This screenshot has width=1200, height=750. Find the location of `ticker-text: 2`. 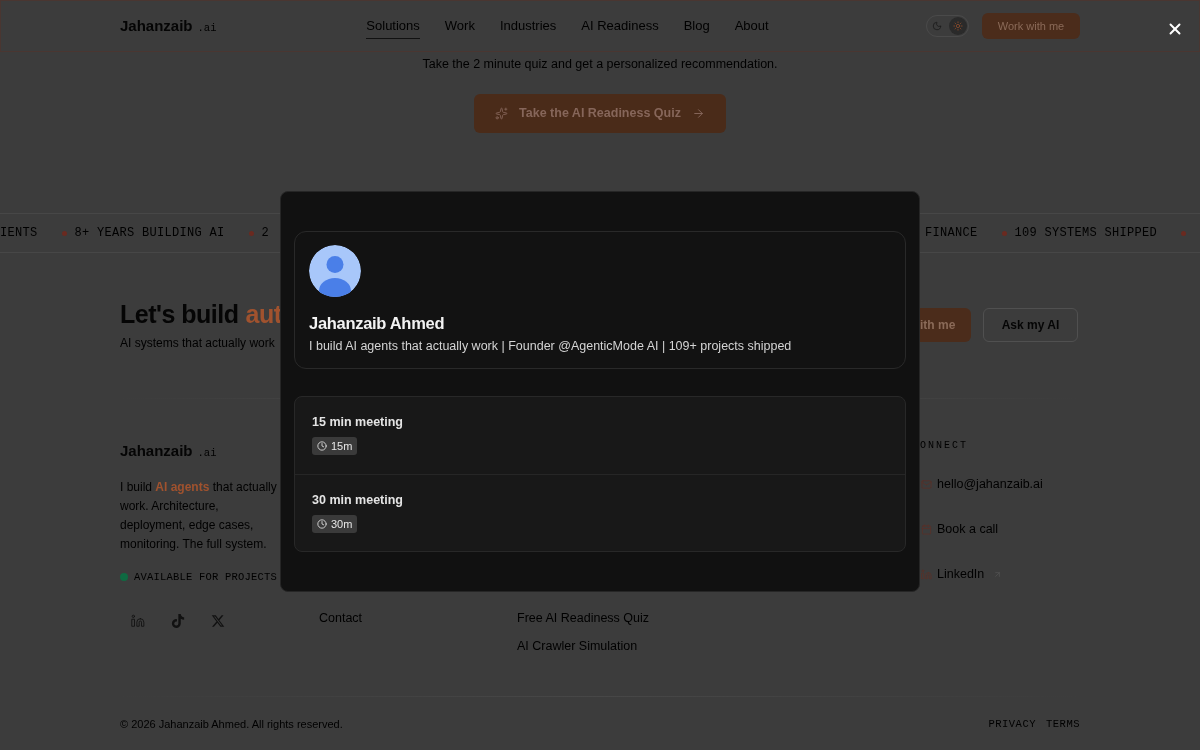

ticker-text: 2 is located at coordinates (265, 233).